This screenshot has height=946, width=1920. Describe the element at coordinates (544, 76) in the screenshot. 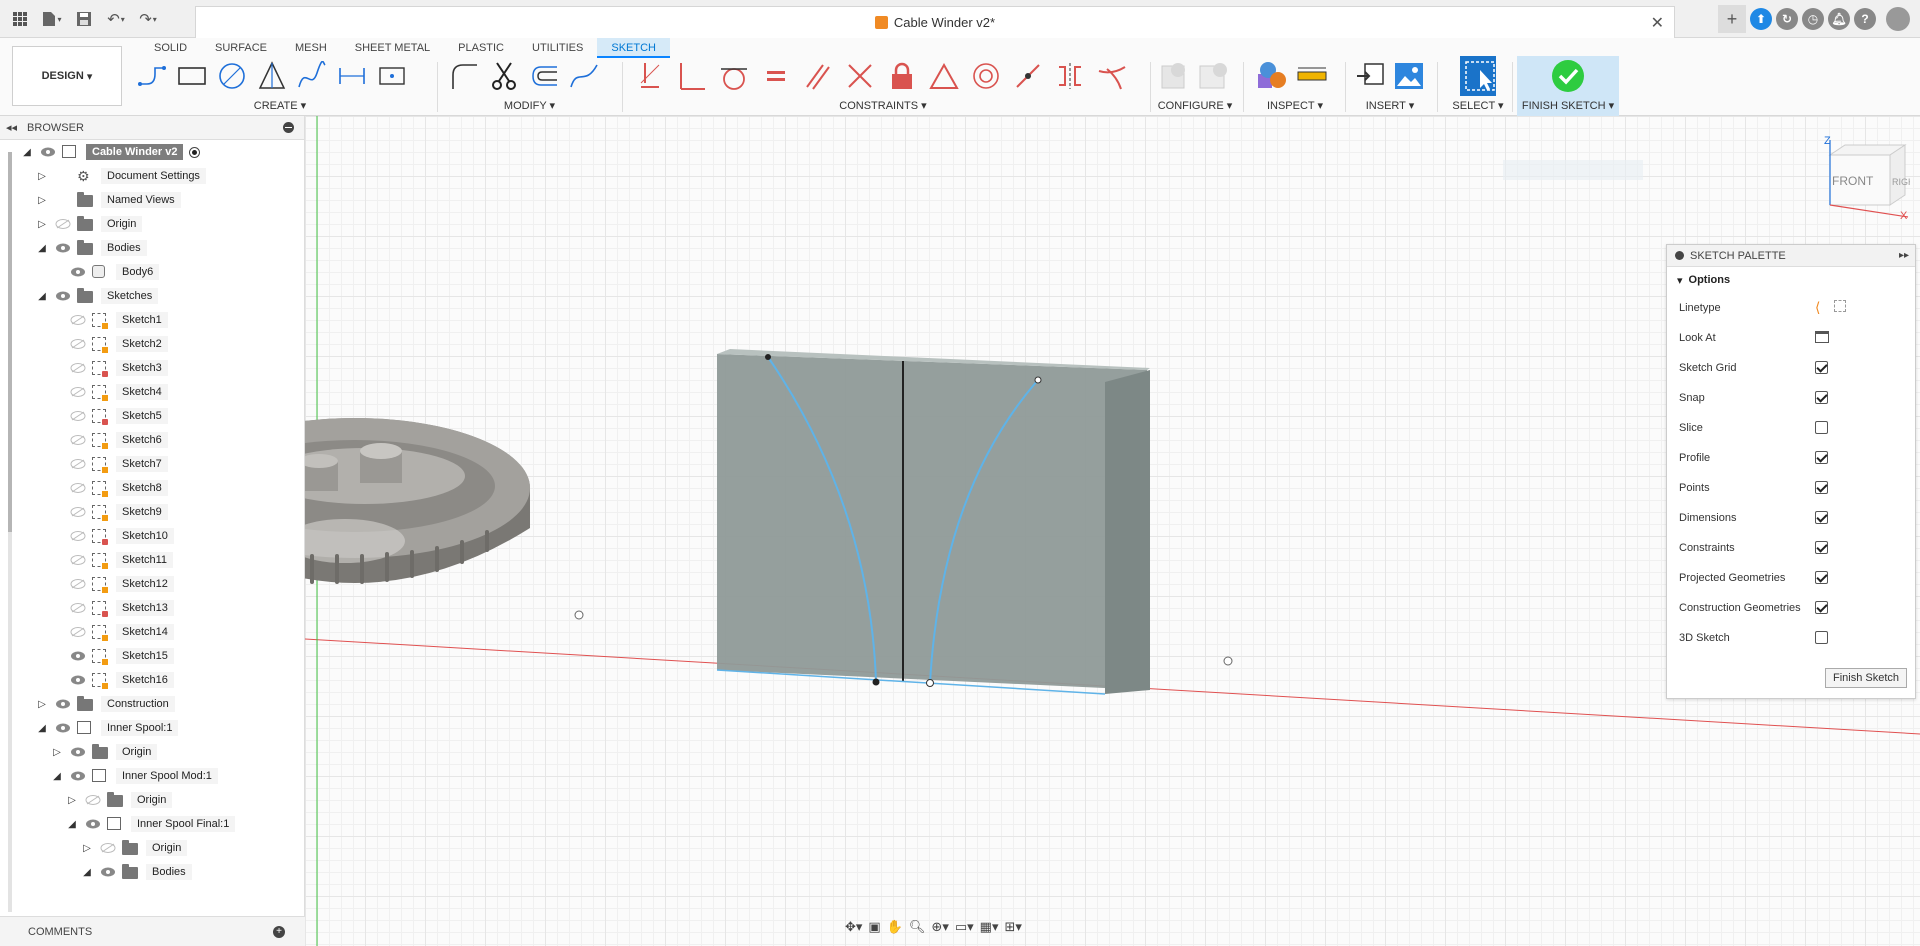

I see `offset-icon` at that location.